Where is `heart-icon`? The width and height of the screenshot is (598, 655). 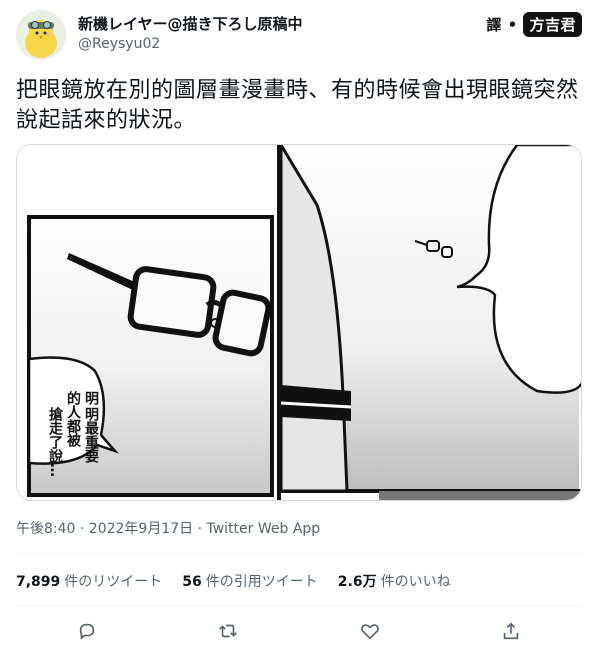 heart-icon is located at coordinates (370, 632).